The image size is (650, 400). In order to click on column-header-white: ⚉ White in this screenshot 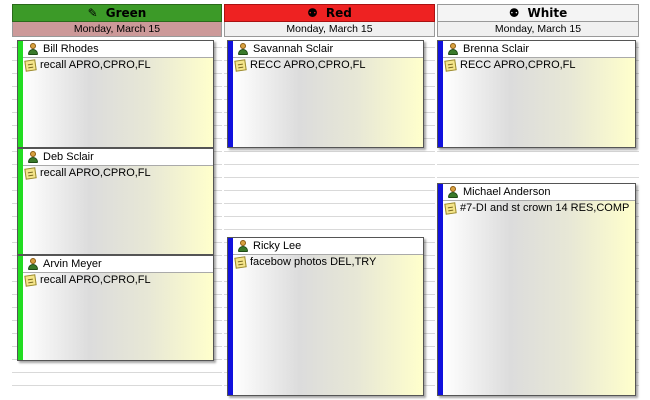, I will do `click(538, 13)`.